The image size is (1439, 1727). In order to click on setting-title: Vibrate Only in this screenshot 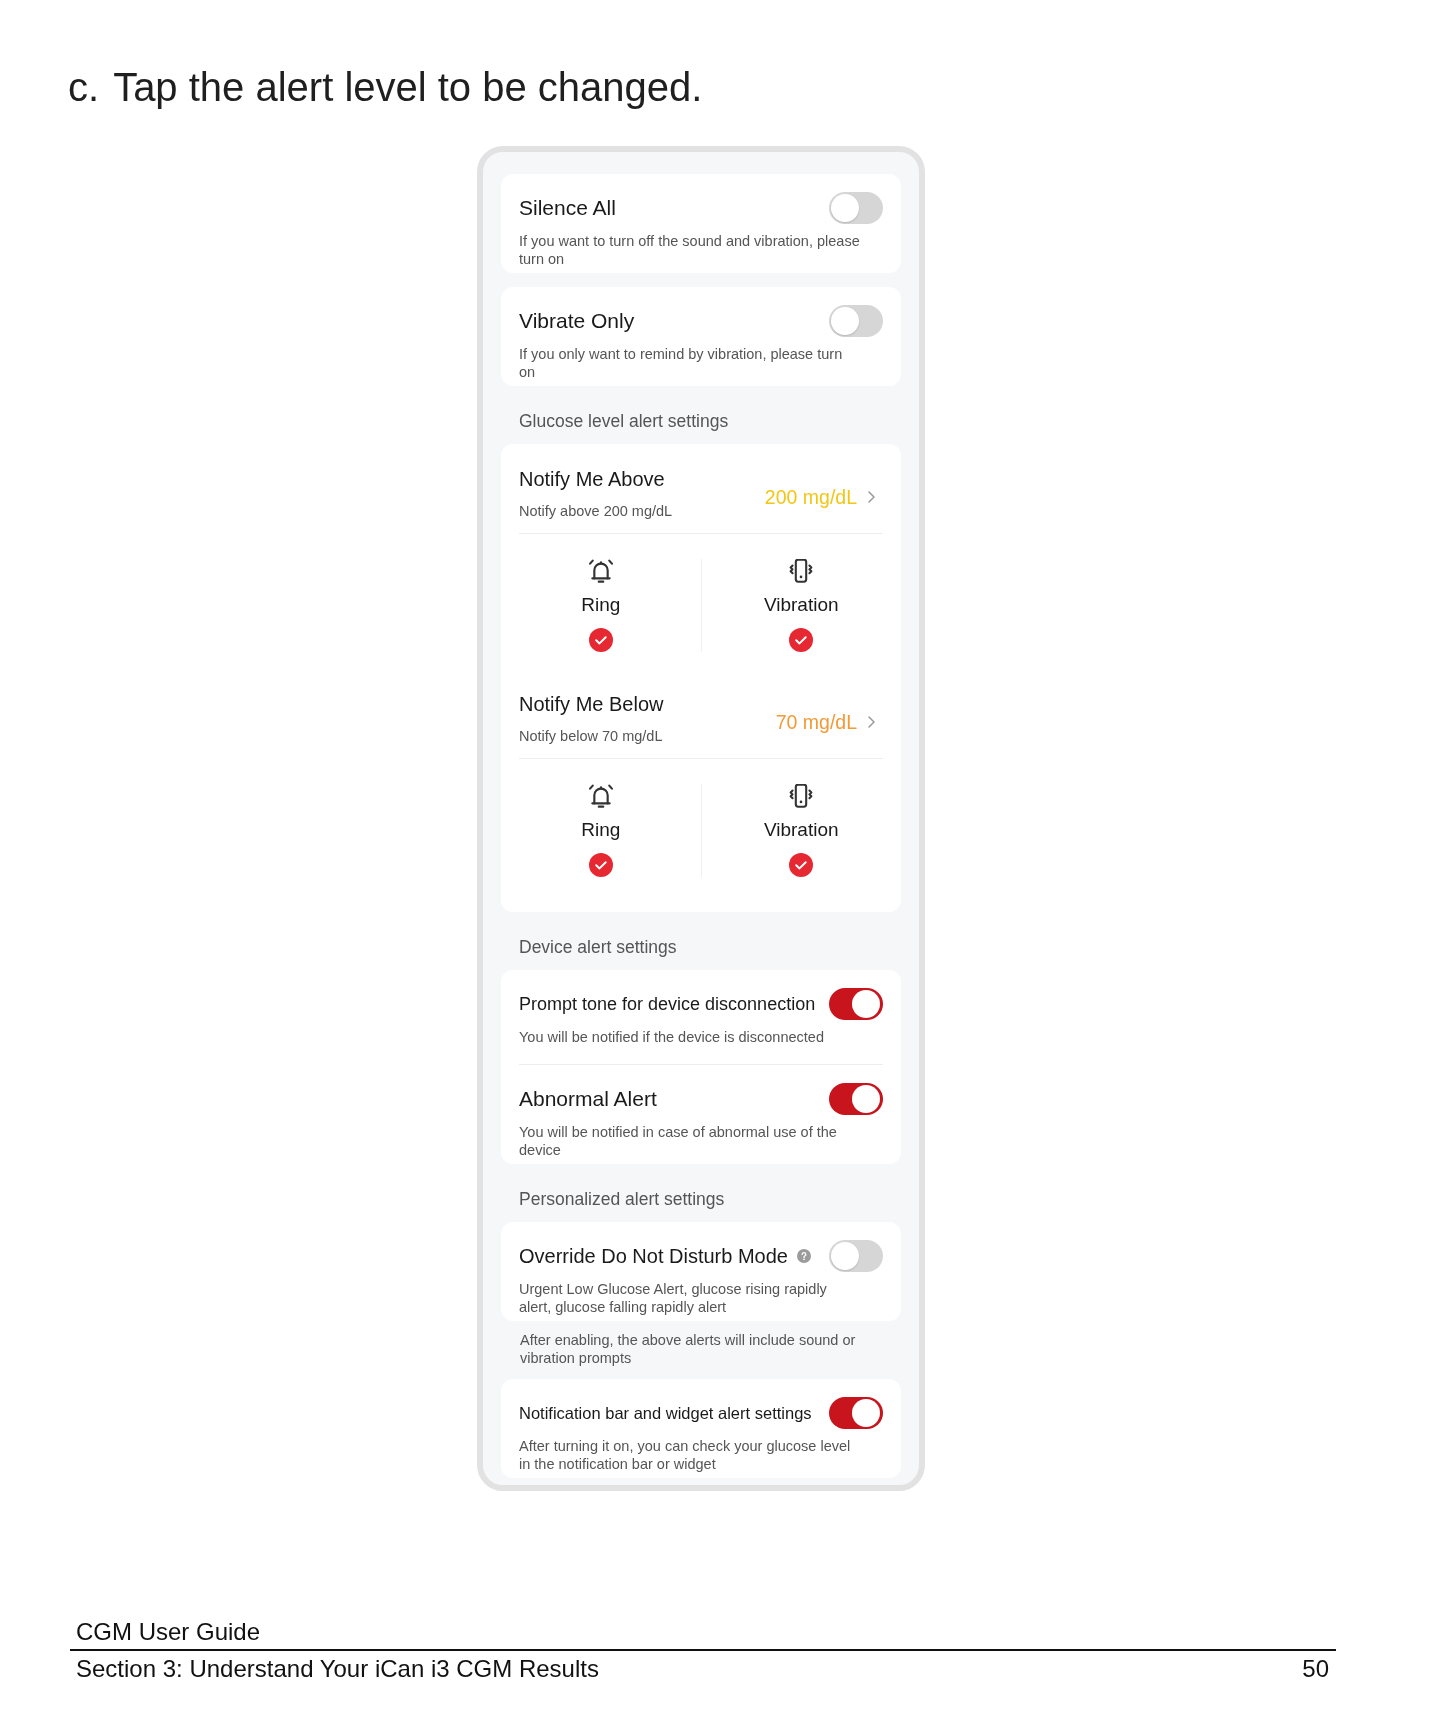, I will do `click(577, 321)`.